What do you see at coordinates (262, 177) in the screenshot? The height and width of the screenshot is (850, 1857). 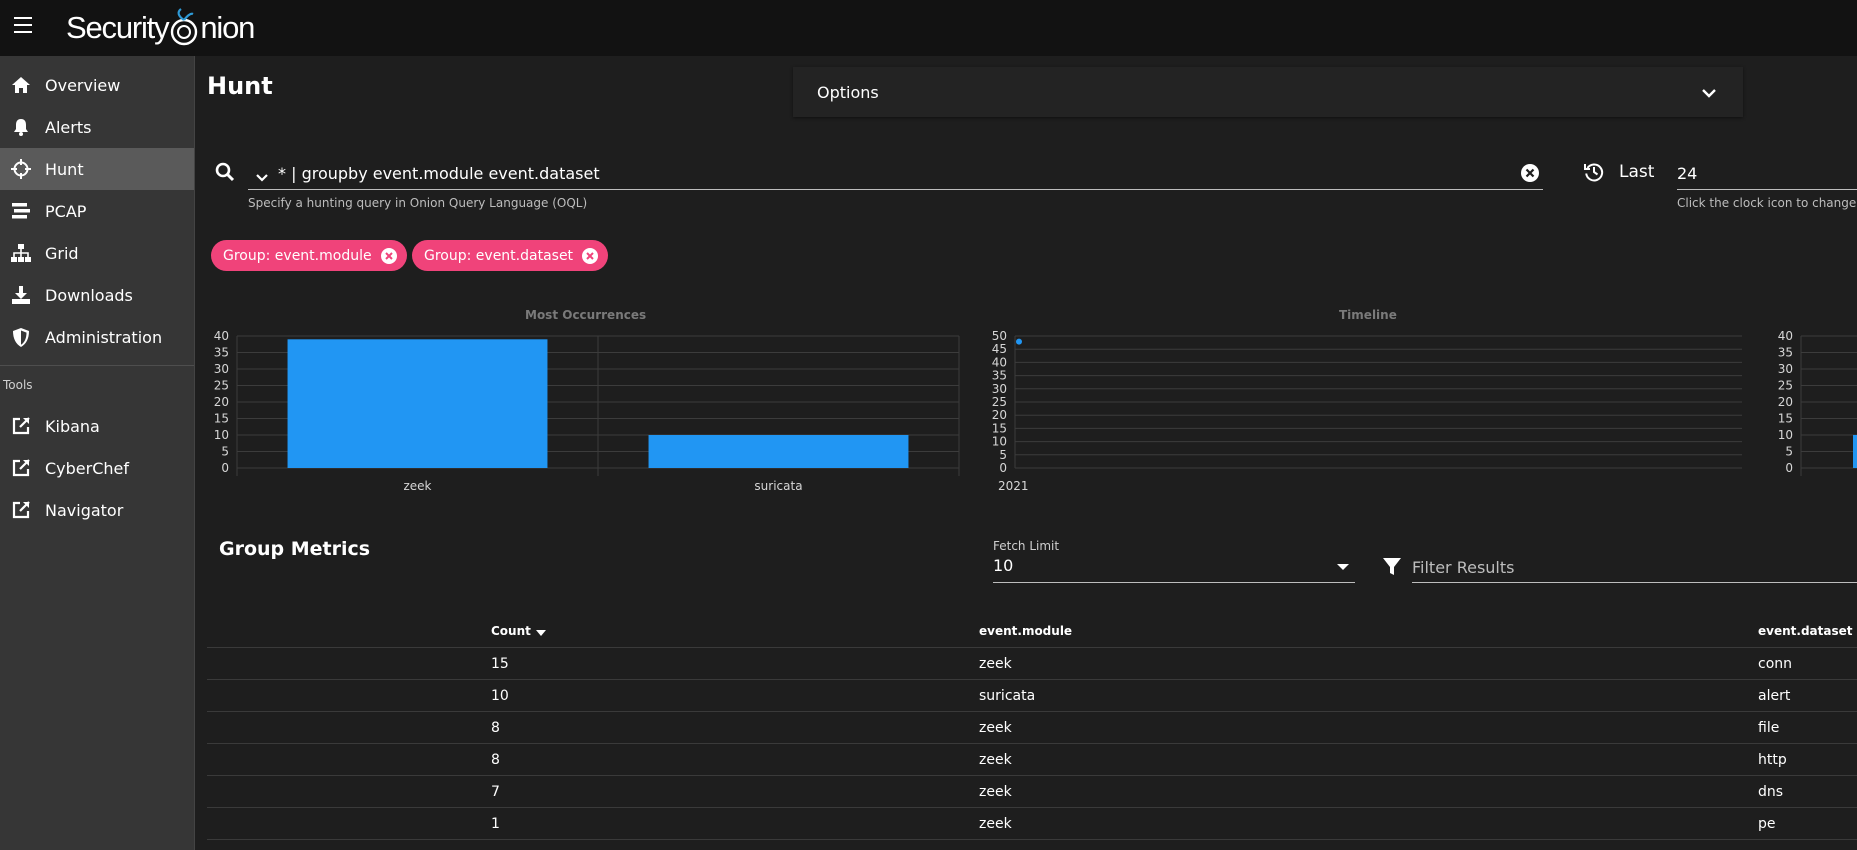 I see `chevron-down-icon` at bounding box center [262, 177].